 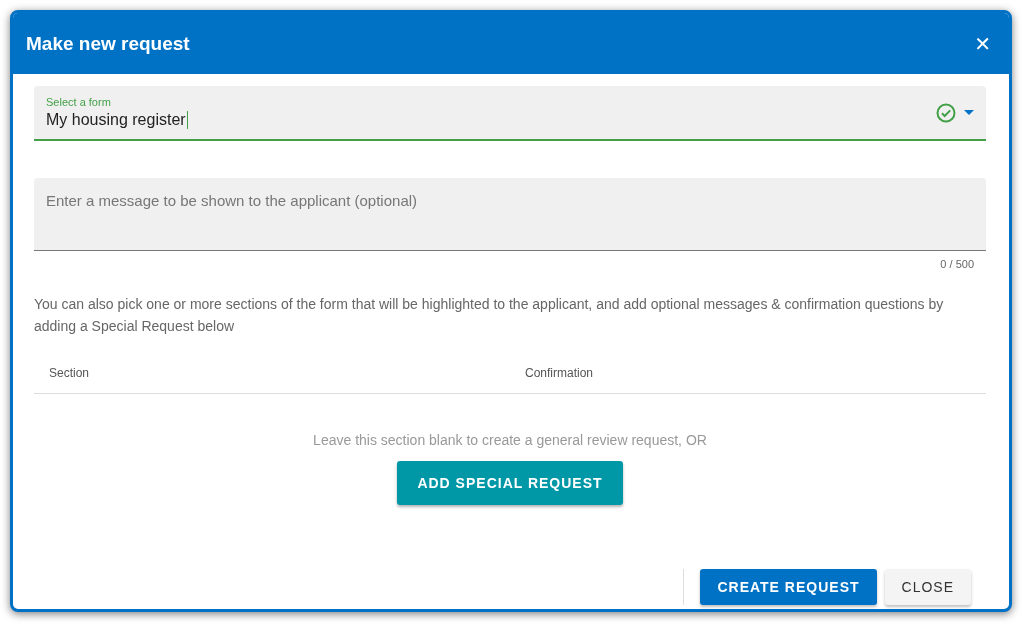 I want to click on close-button: ✕, so click(x=982, y=43).